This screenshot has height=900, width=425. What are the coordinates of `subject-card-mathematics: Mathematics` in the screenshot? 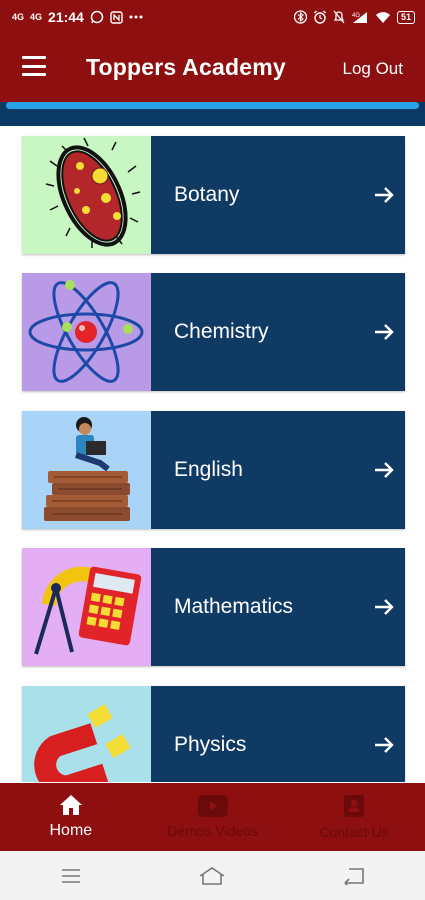 It's located at (213, 607).